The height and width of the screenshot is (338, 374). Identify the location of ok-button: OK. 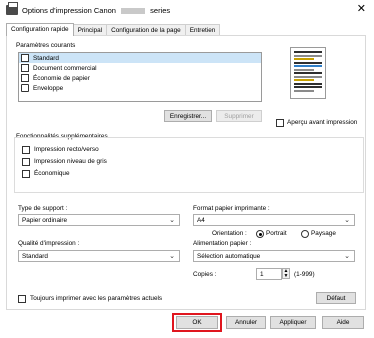
(197, 322).